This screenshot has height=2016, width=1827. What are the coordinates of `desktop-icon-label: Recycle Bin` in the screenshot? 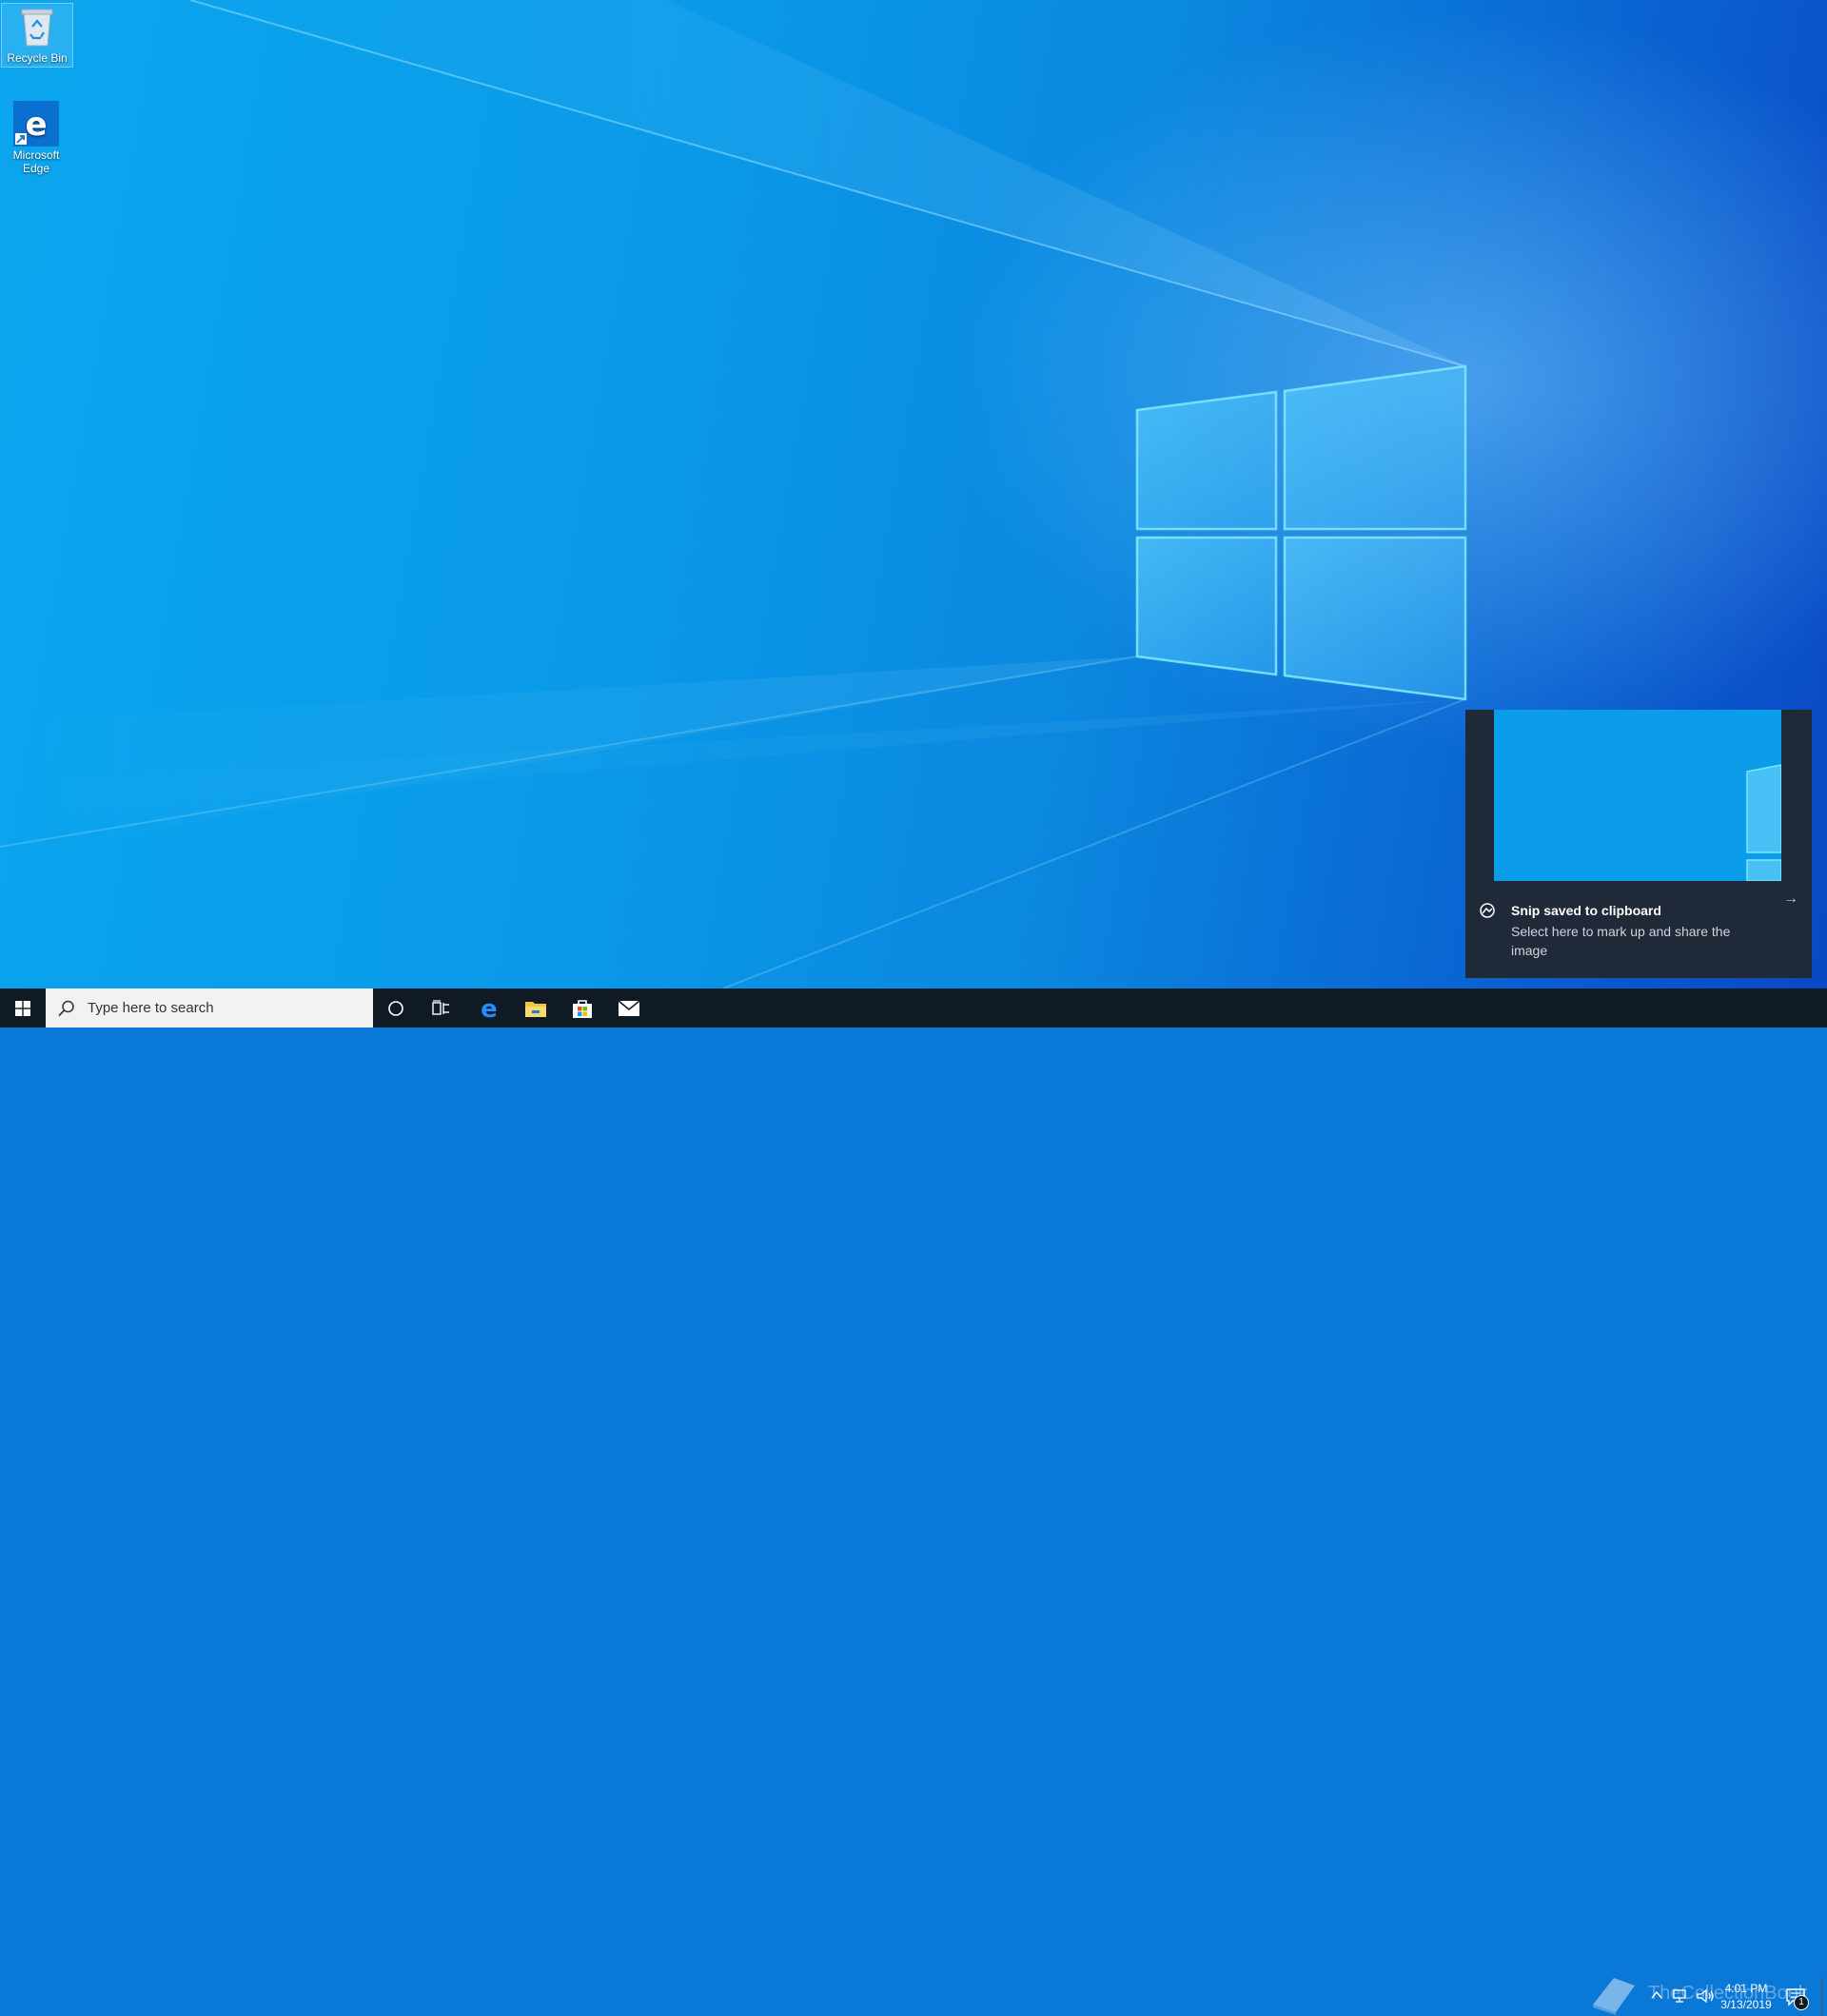 It's located at (37, 58).